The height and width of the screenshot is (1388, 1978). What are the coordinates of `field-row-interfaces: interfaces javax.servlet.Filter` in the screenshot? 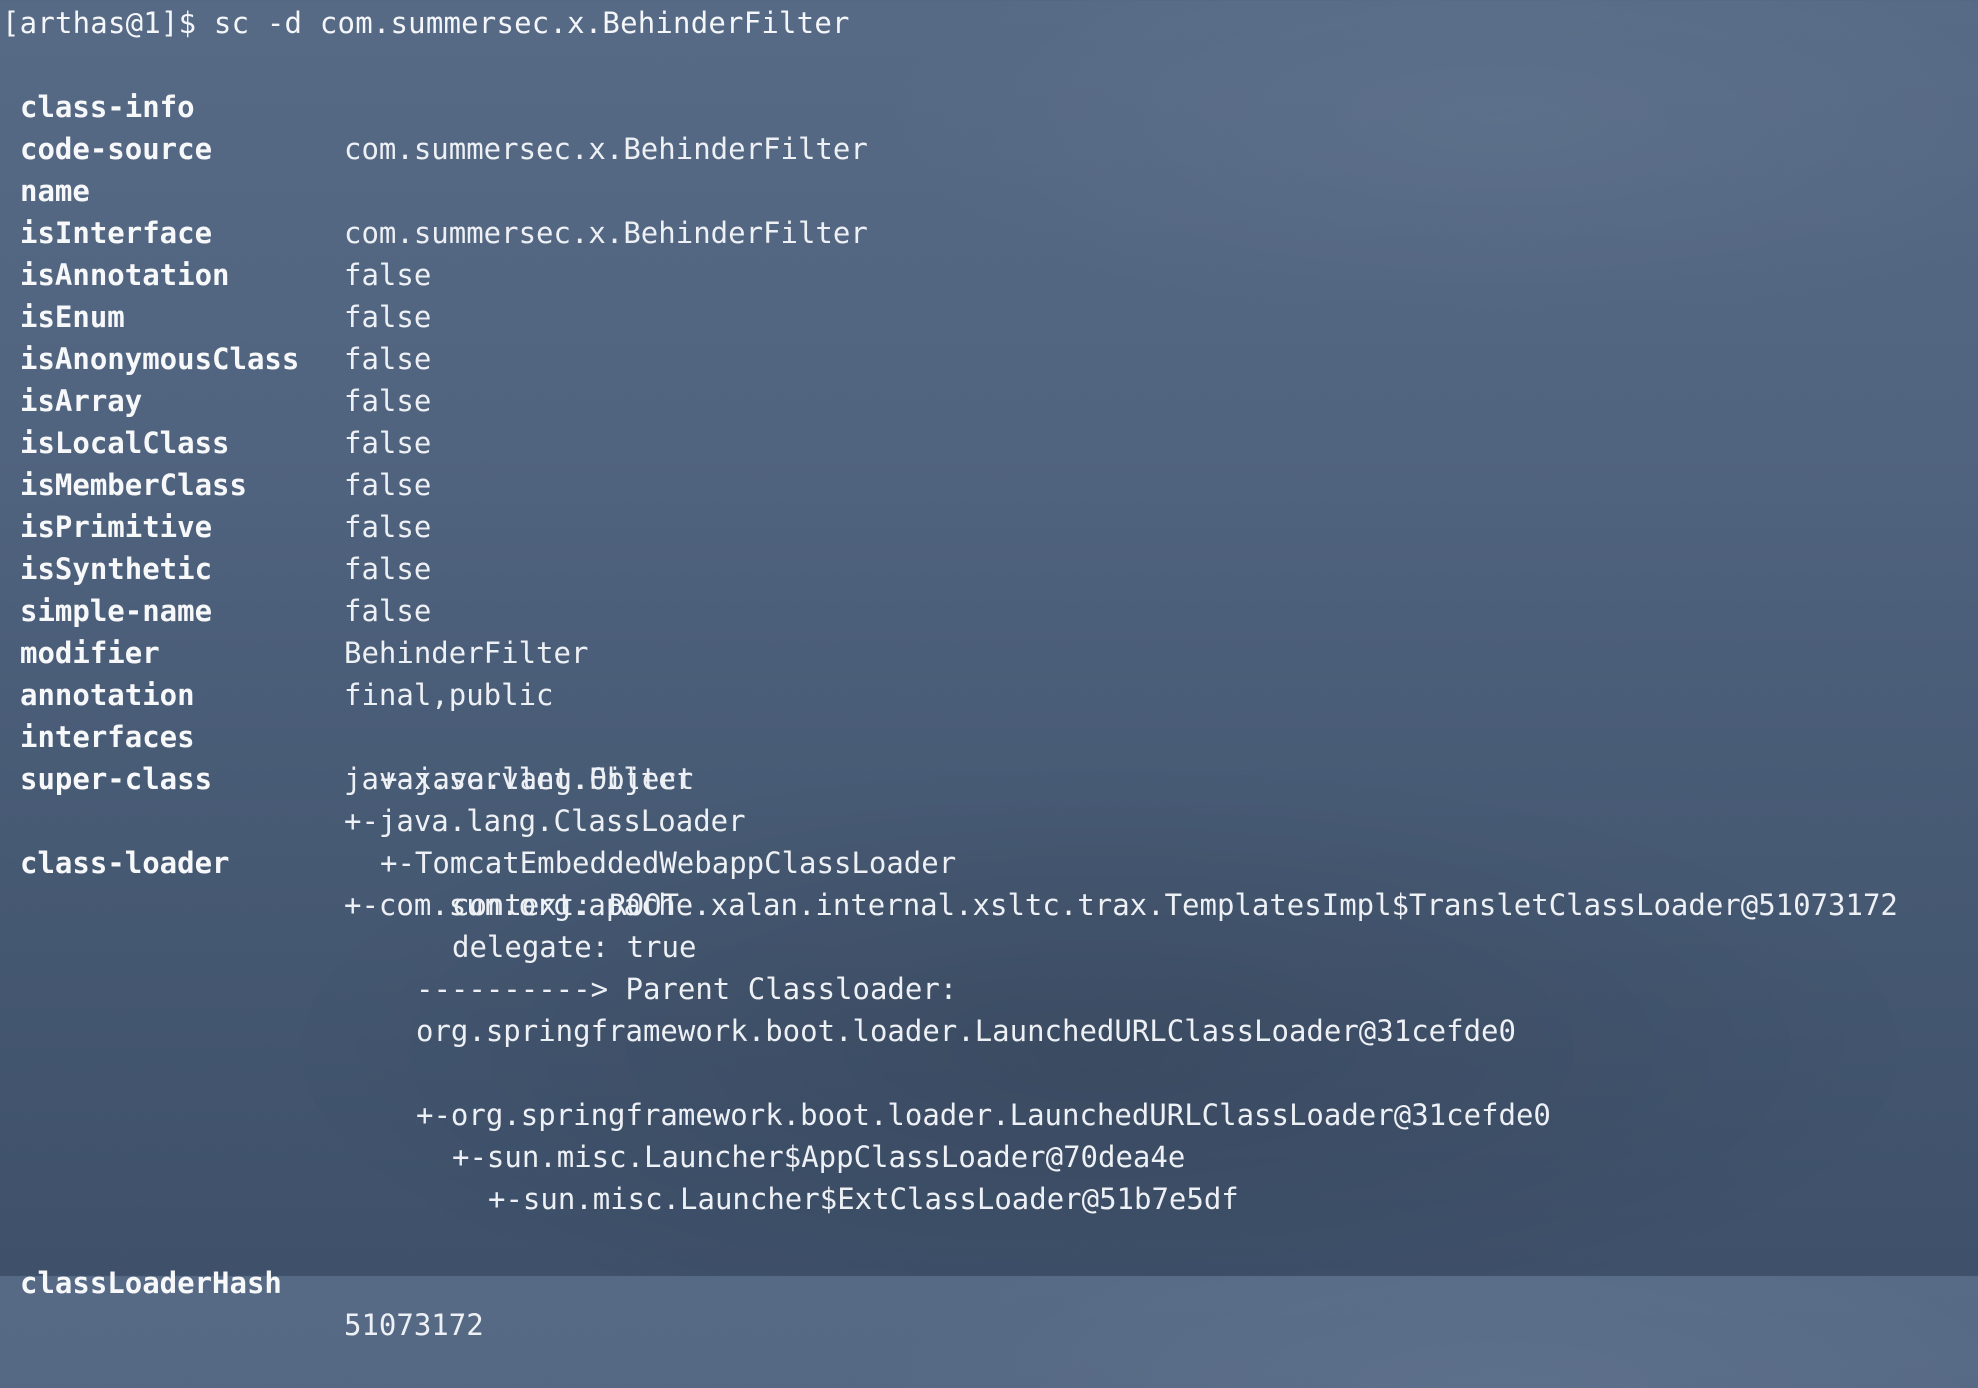 It's located at (346, 735).